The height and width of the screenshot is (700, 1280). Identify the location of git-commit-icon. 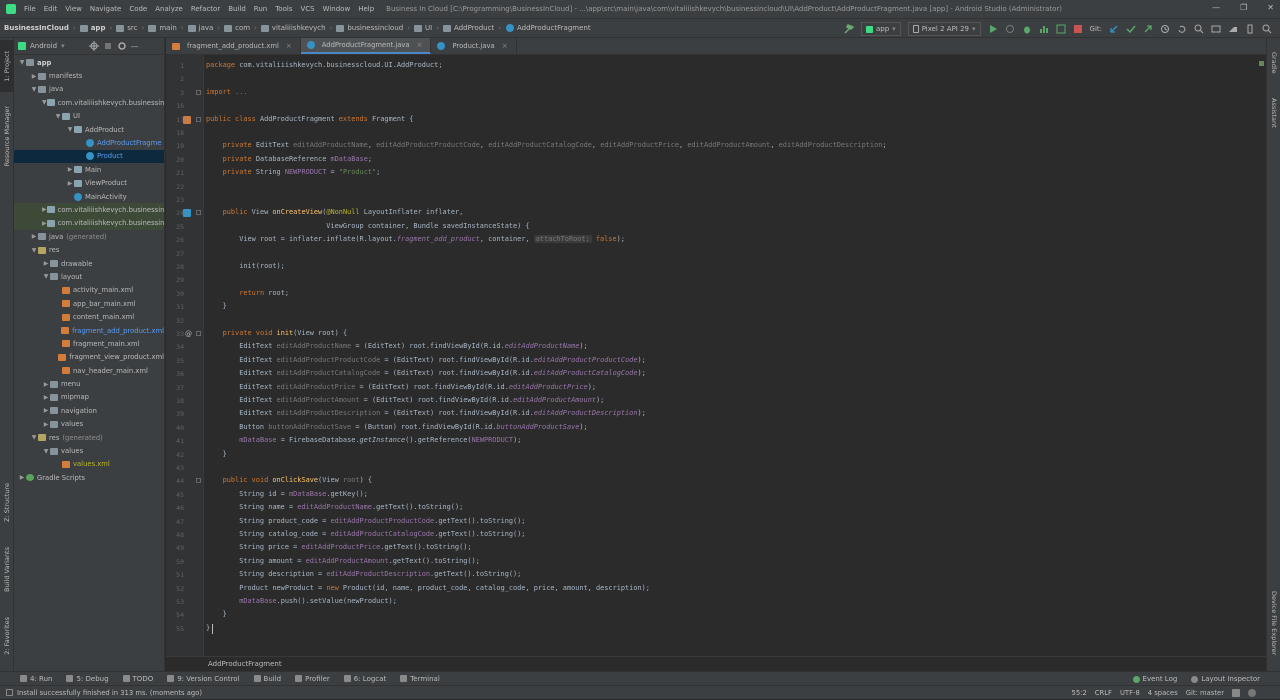
(1131, 29).